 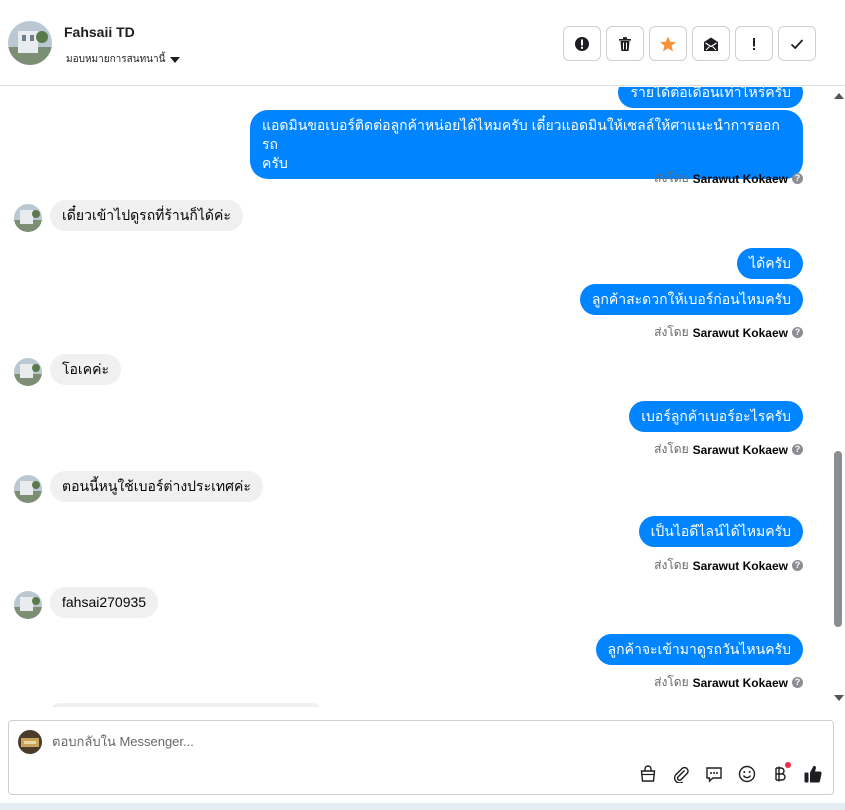 I want to click on like-icon, so click(x=813, y=774).